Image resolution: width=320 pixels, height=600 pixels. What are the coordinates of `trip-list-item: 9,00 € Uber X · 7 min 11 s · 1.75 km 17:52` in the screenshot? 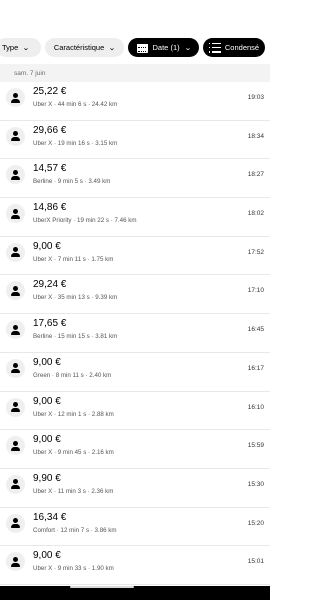 It's located at (135, 256).